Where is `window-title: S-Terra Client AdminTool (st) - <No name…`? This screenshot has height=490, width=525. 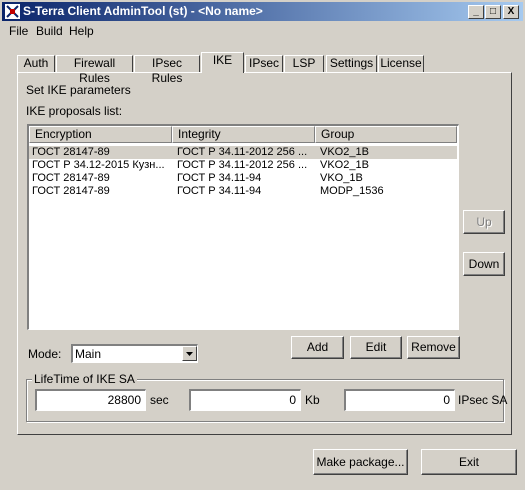 window-title: S-Terra Client AdminTool (st) - <No name… is located at coordinates (143, 11).